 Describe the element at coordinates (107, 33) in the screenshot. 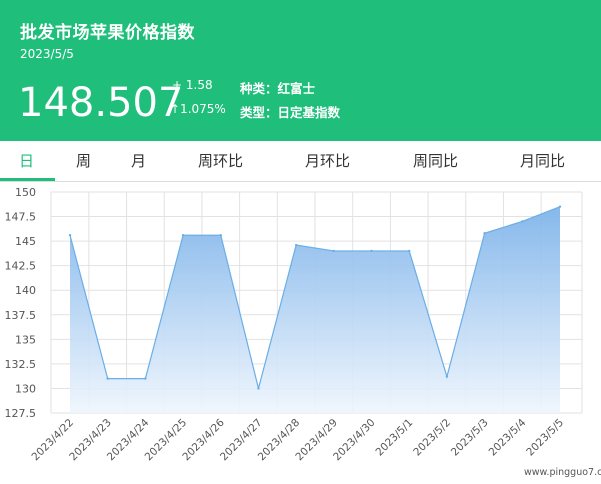

I see `page-title: 批发市场苹果价格指数` at that location.